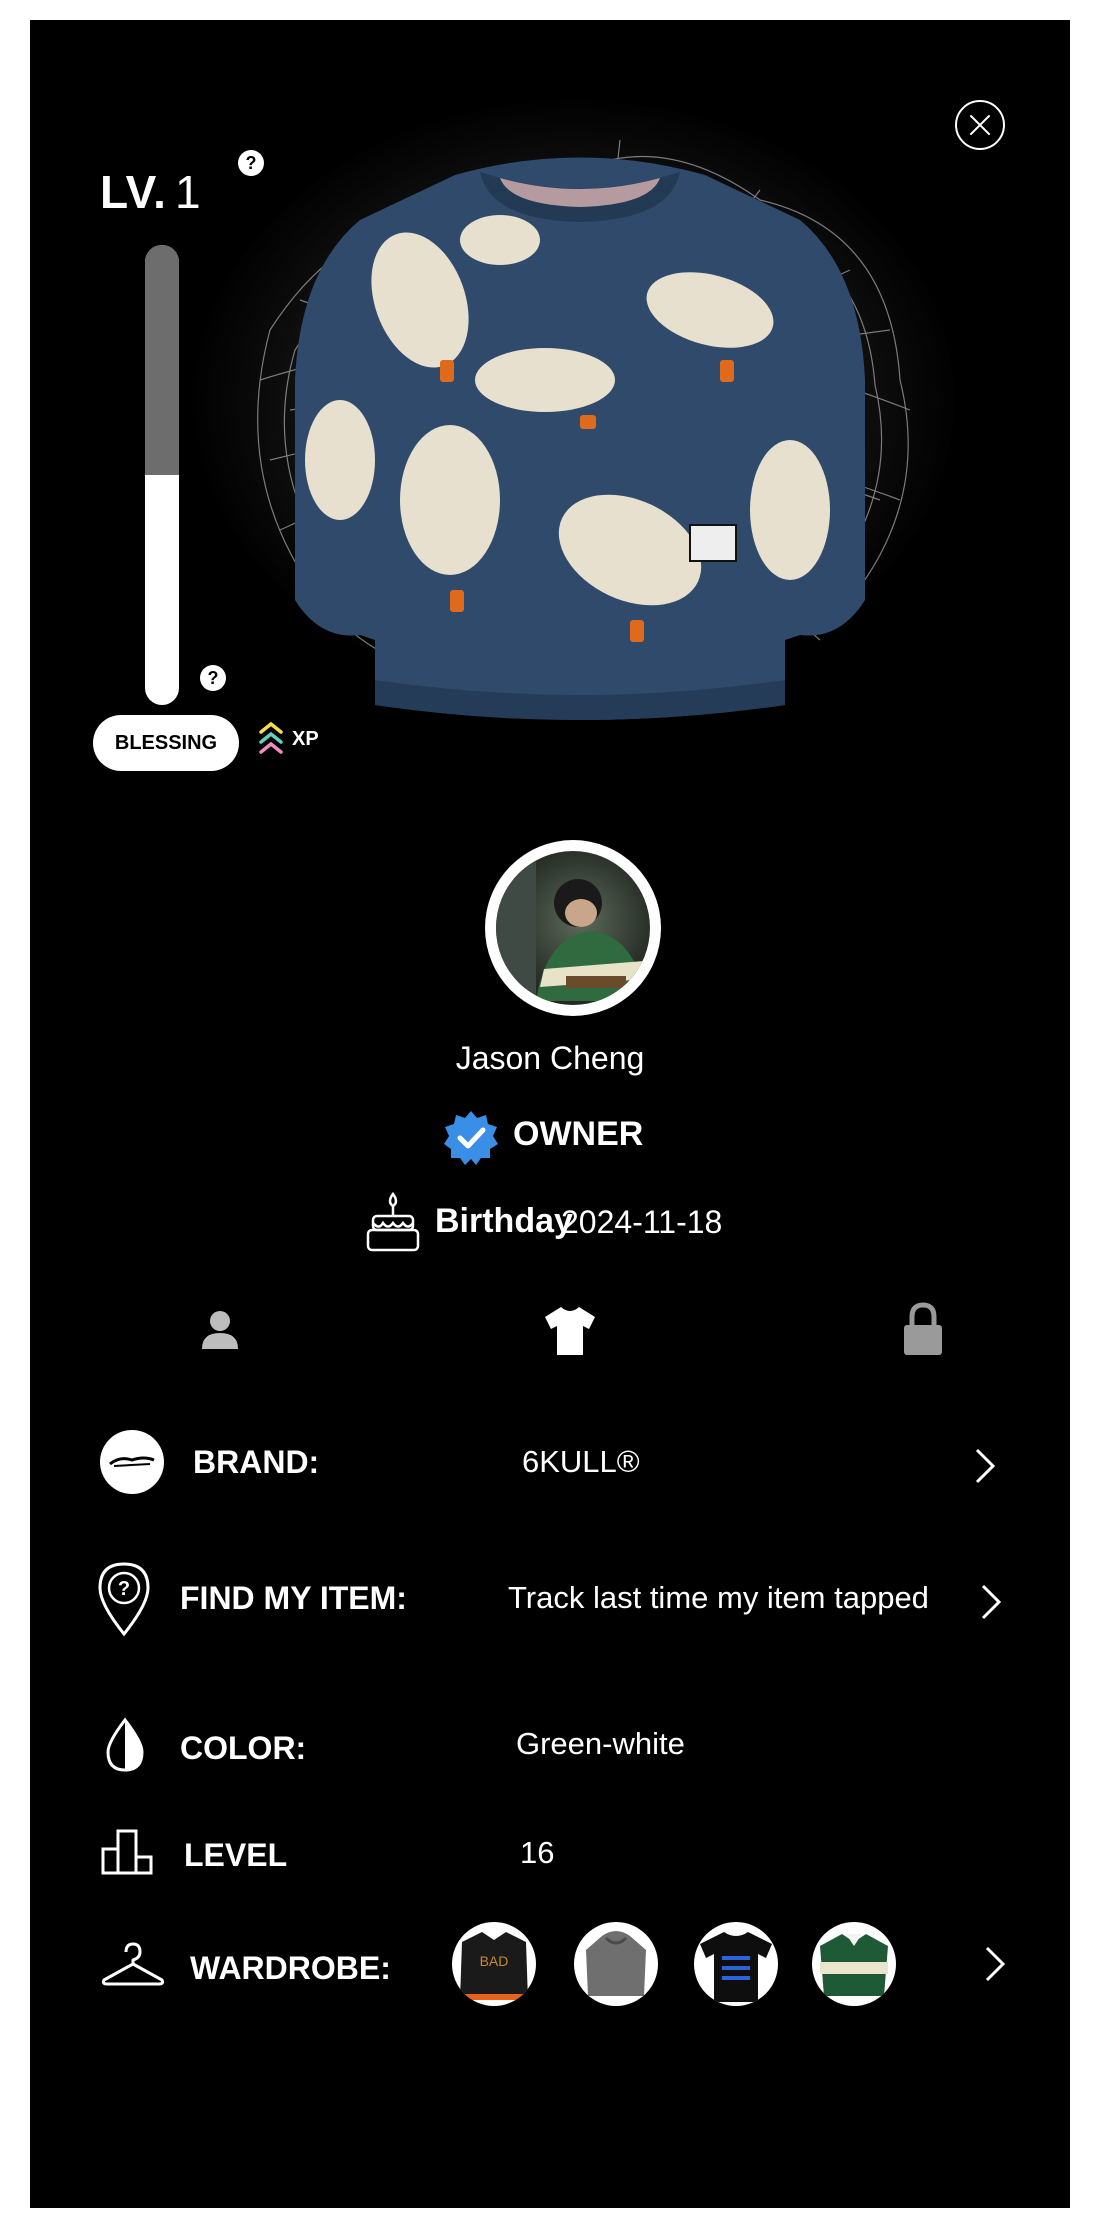  I want to click on birthday-value: 2024-11-18, so click(642, 1222).